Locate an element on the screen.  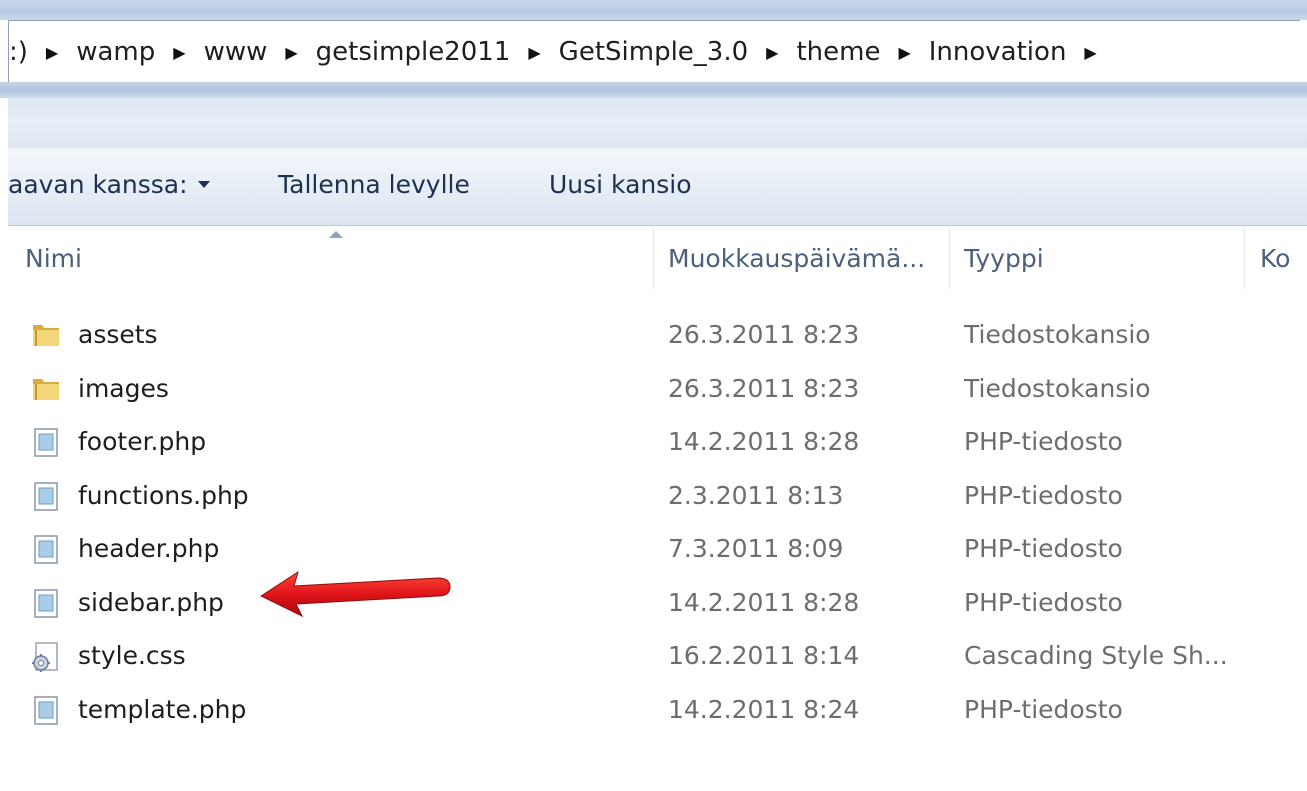
breadcrumb-item-getsimple2011: getsimple2011 ▶ is located at coordinates (433, 52).